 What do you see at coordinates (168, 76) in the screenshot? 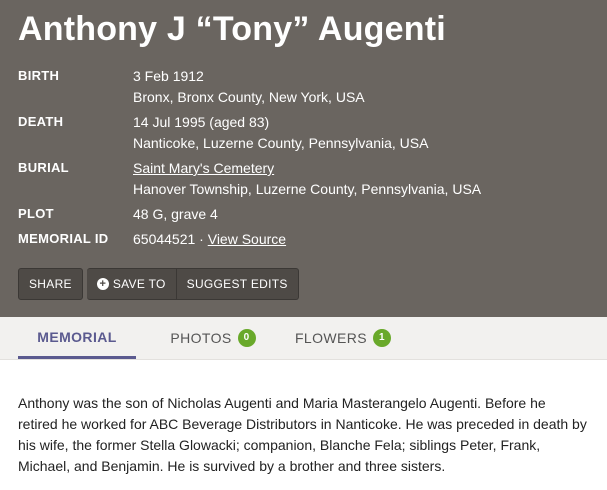
I see `birth-date: 3 Feb 1912` at bounding box center [168, 76].